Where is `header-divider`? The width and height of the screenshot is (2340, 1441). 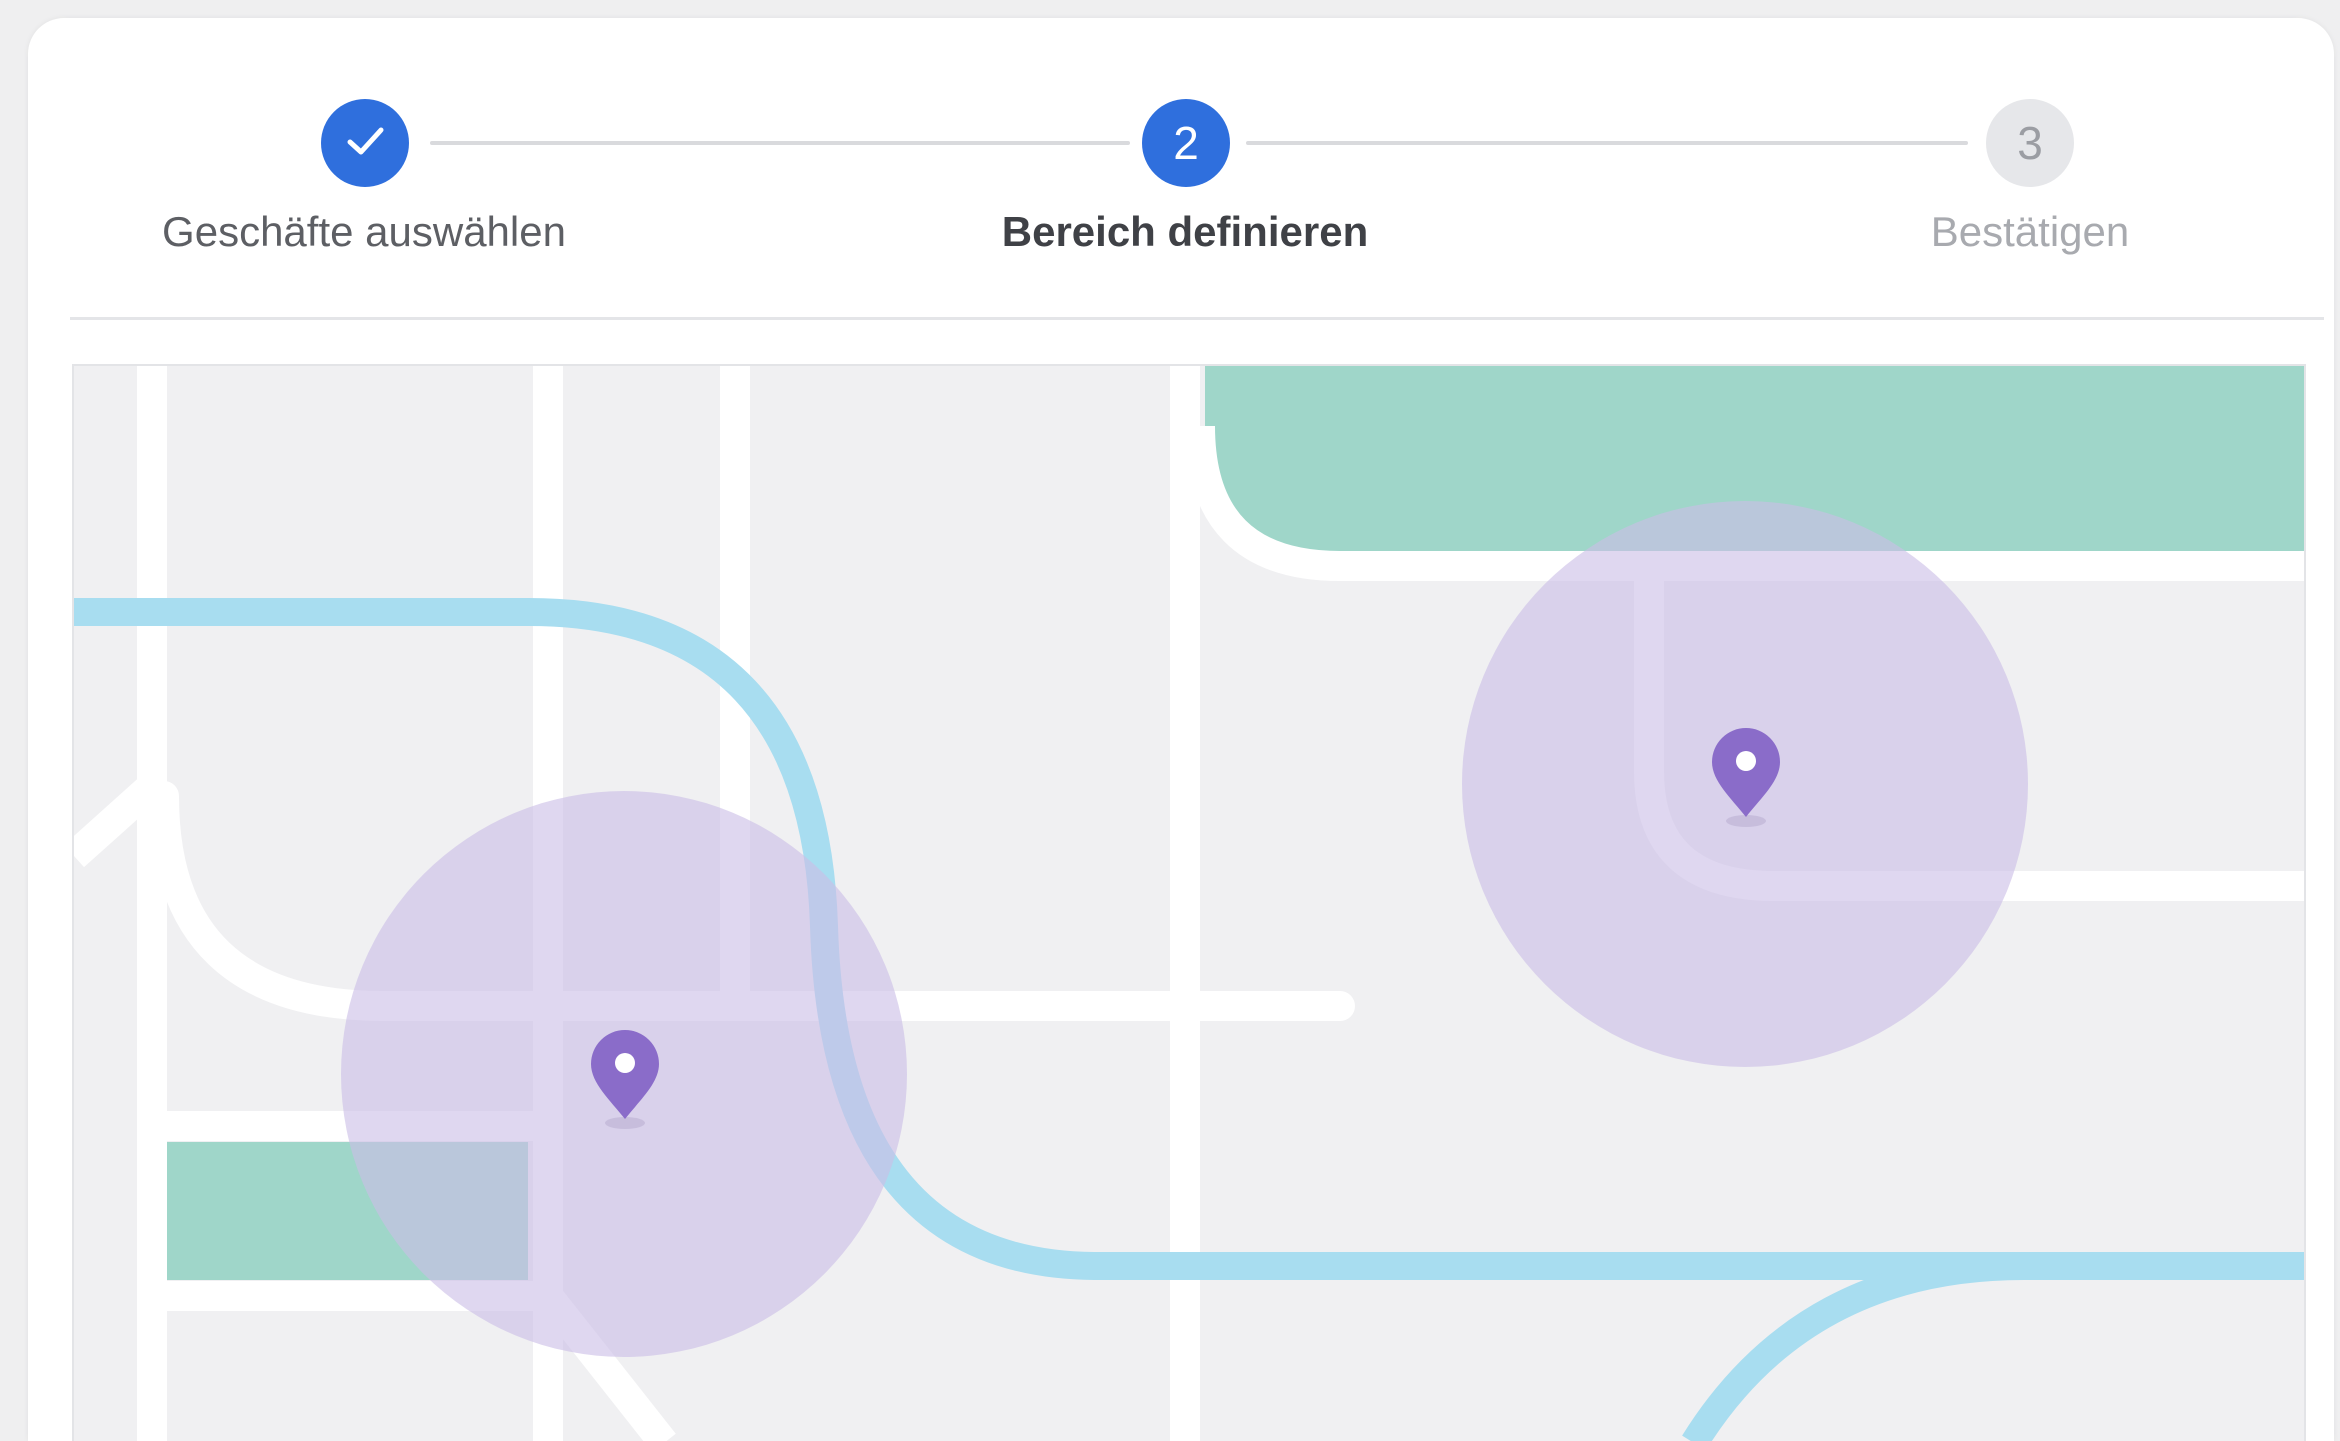
header-divider is located at coordinates (1197, 318).